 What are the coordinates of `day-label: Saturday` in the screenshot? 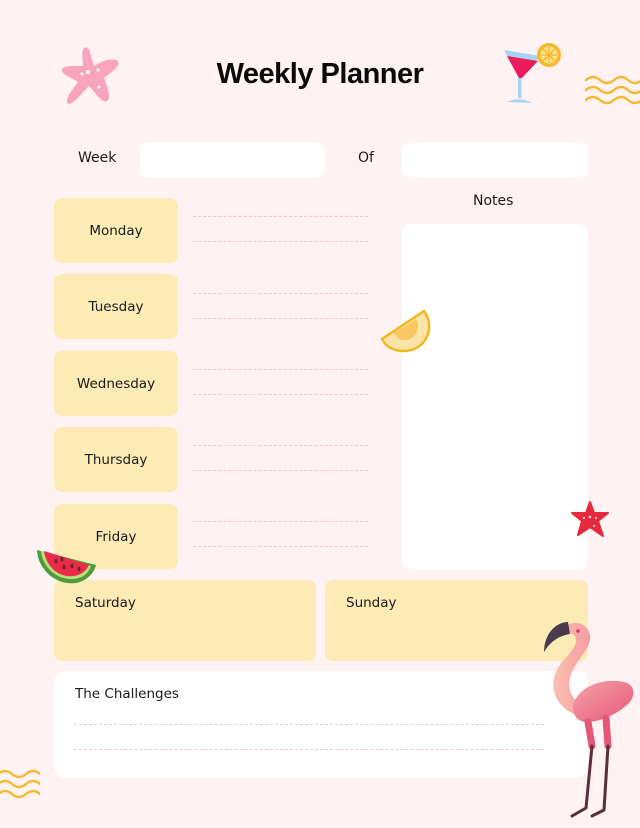 It's located at (105, 603).